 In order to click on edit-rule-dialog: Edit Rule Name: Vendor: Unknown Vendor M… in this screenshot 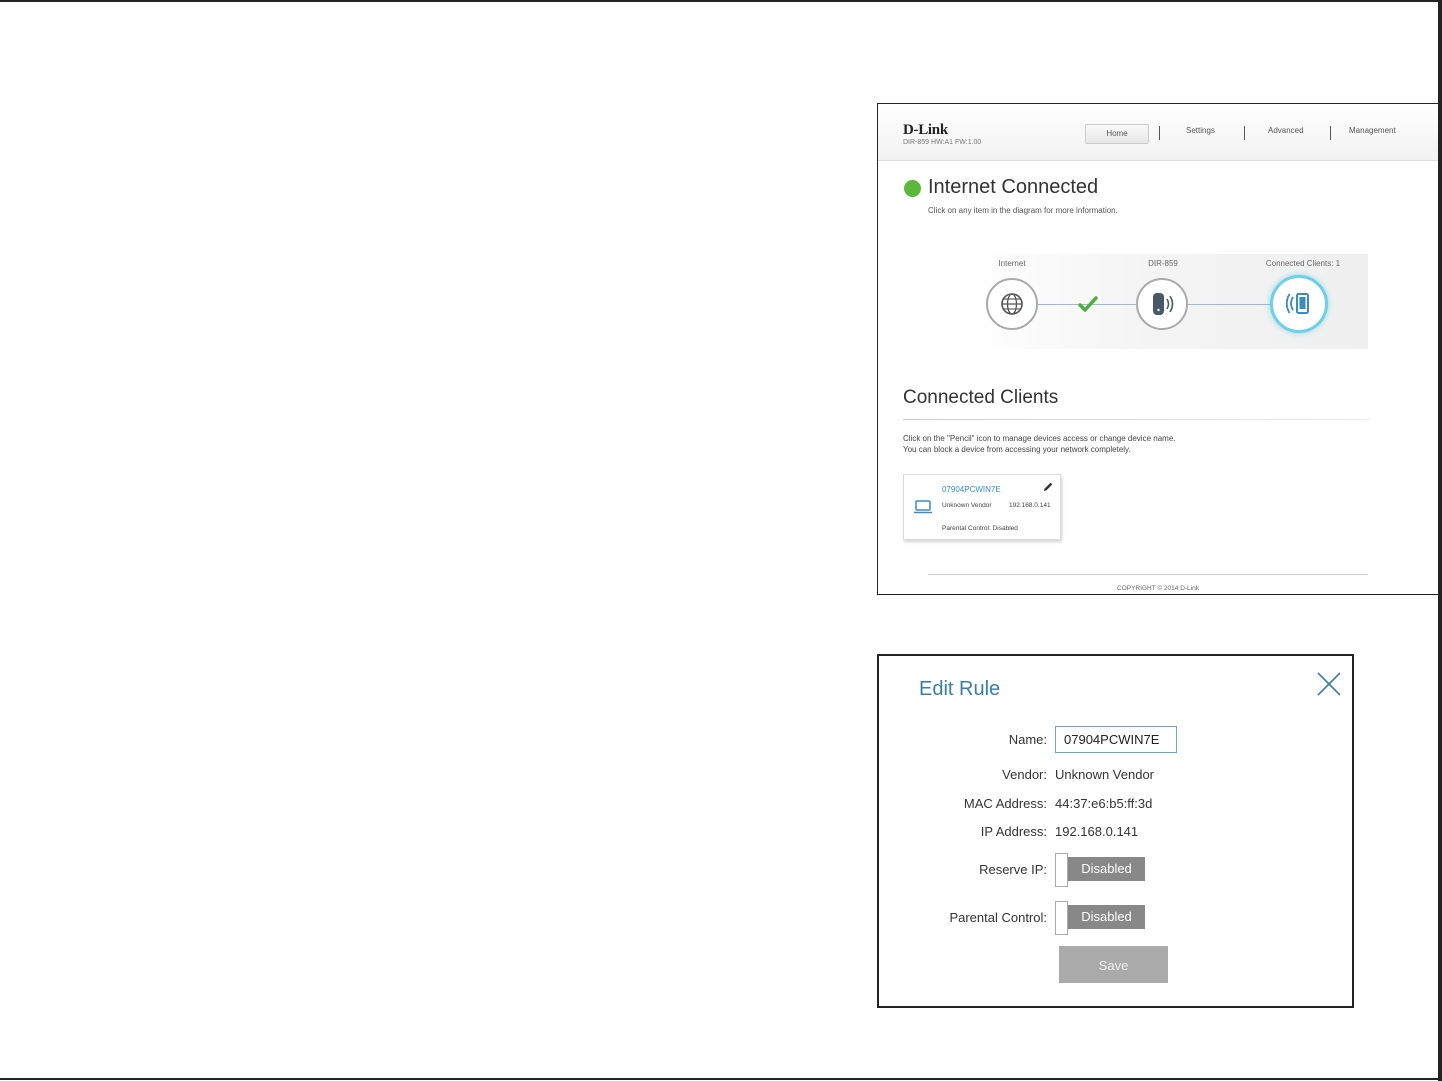, I will do `click(1115, 831)`.